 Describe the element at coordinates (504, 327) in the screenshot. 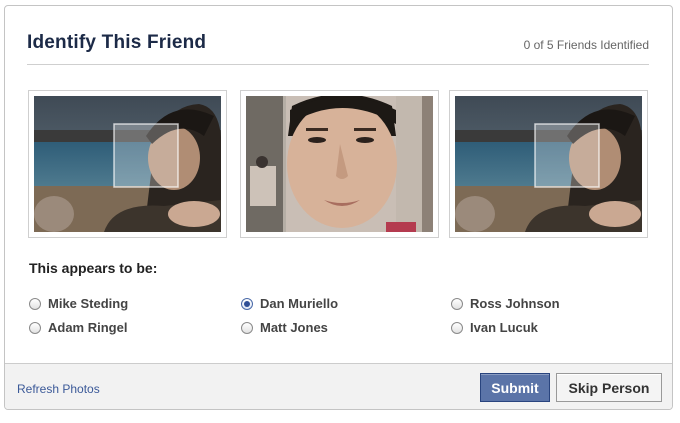

I see `option-label: Ivan Lucuk` at that location.